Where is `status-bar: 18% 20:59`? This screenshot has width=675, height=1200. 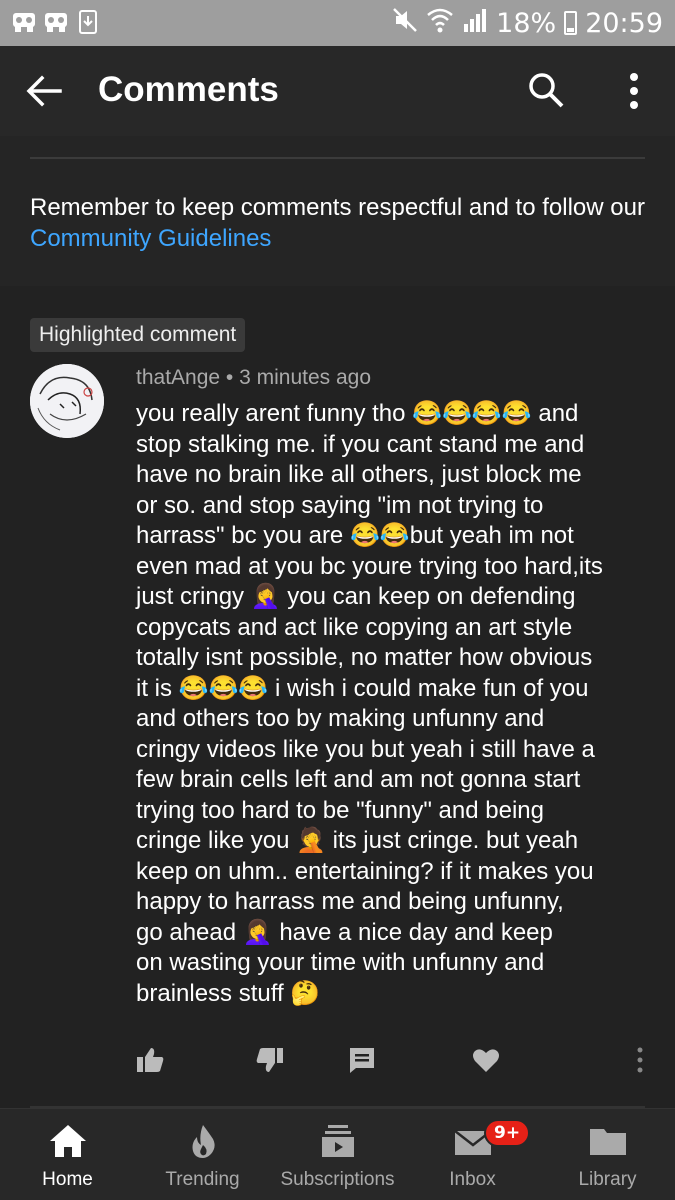 status-bar: 18% 20:59 is located at coordinates (337, 23).